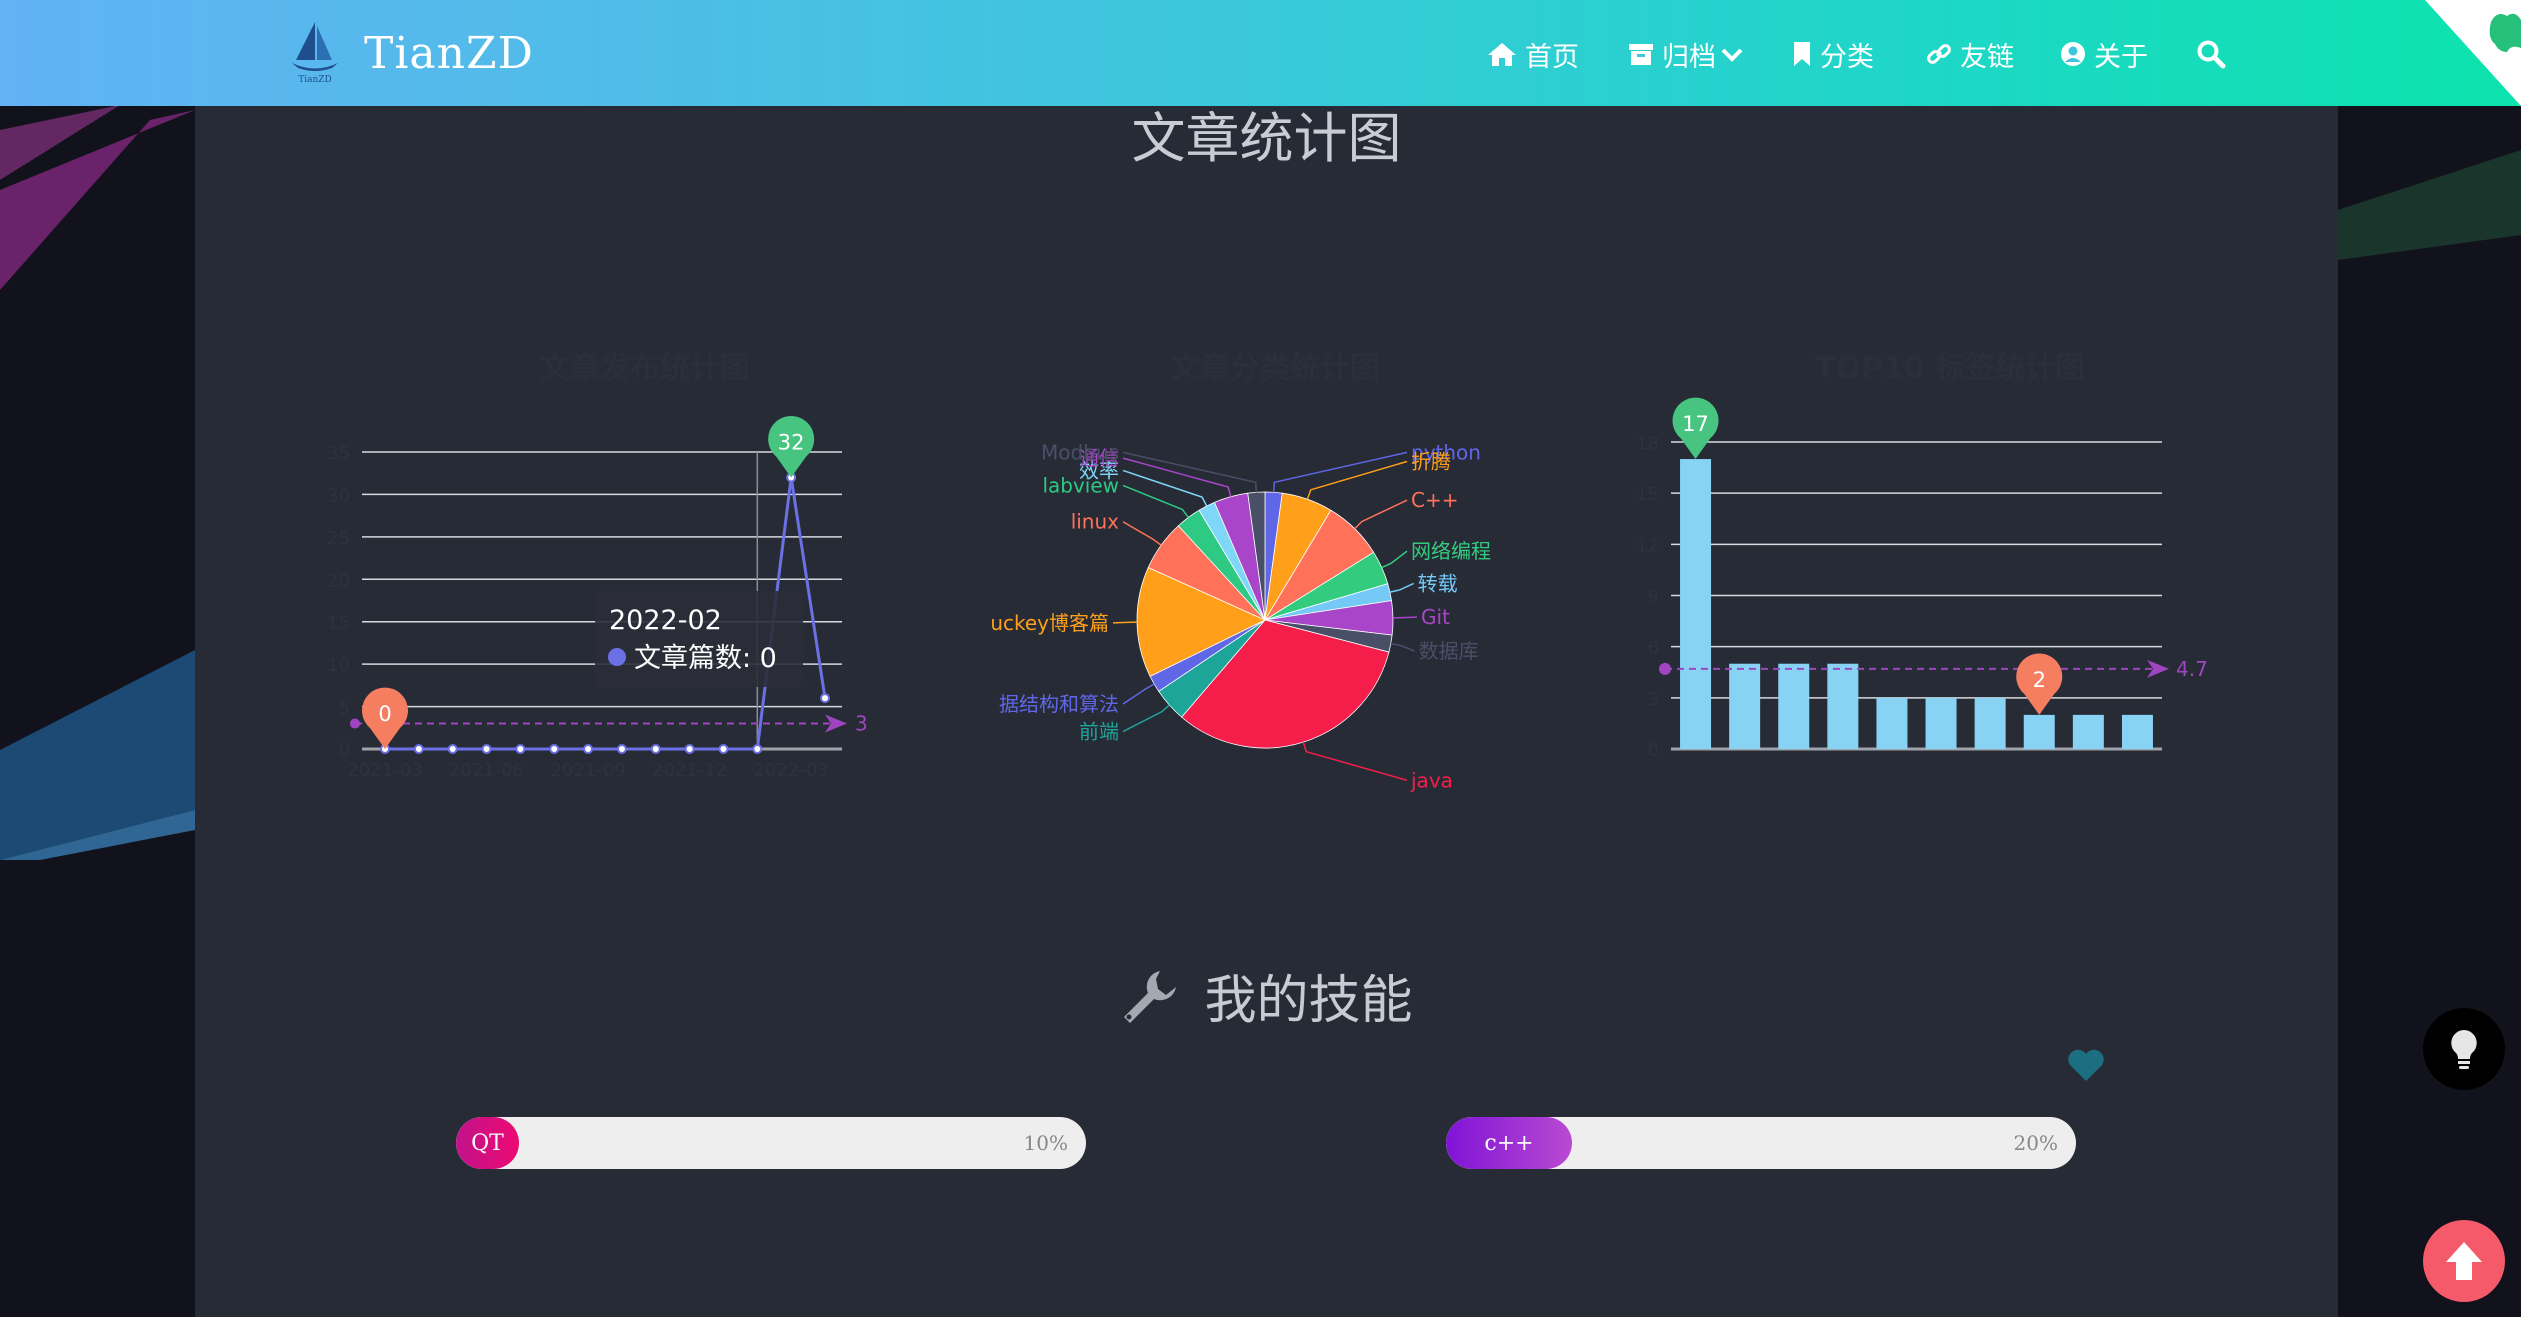 The width and height of the screenshot is (2521, 1317). I want to click on skill-percent-qt: 10%, so click(1045, 1143).